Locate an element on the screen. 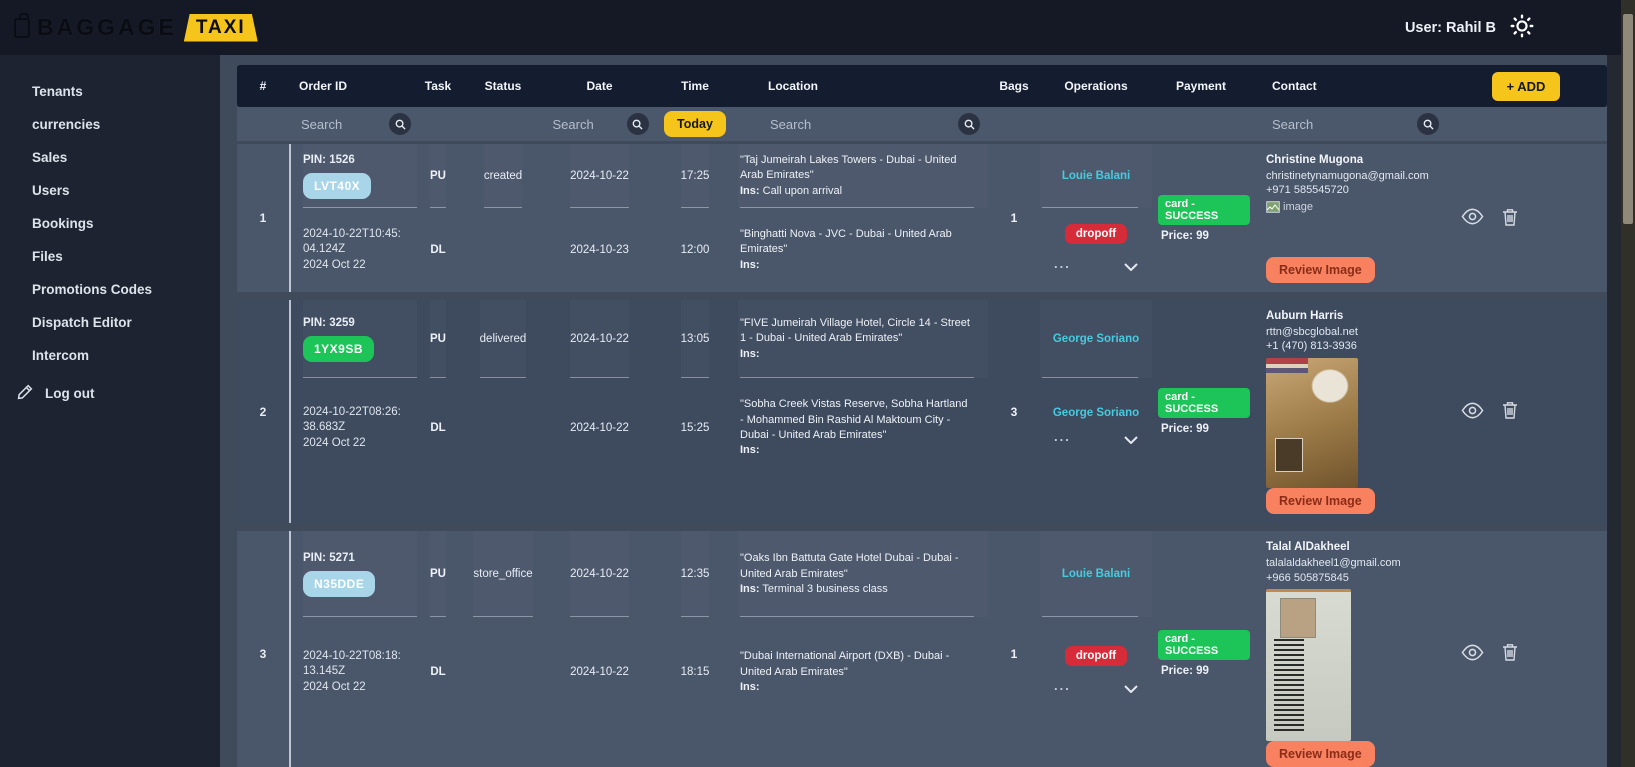  time-pu: 12:35 is located at coordinates (695, 574).